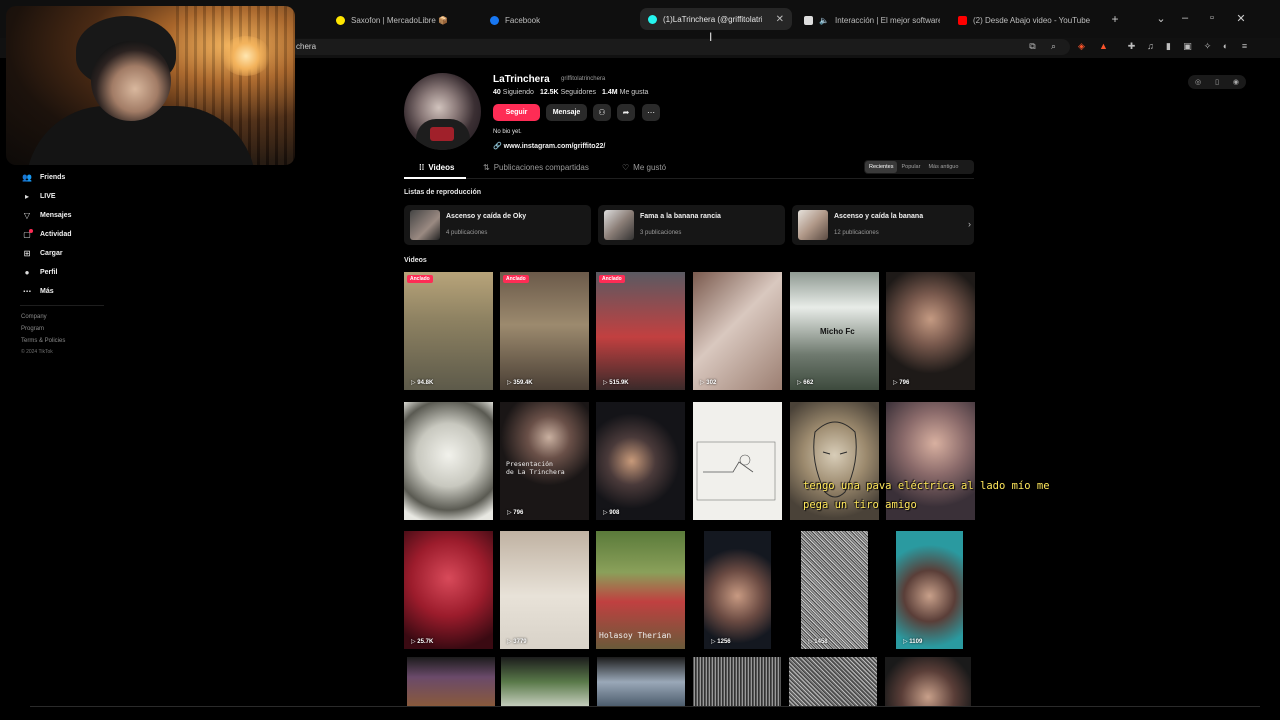 This screenshot has width=1280, height=720. I want to click on phone-icon: ▯, so click(1217, 82).